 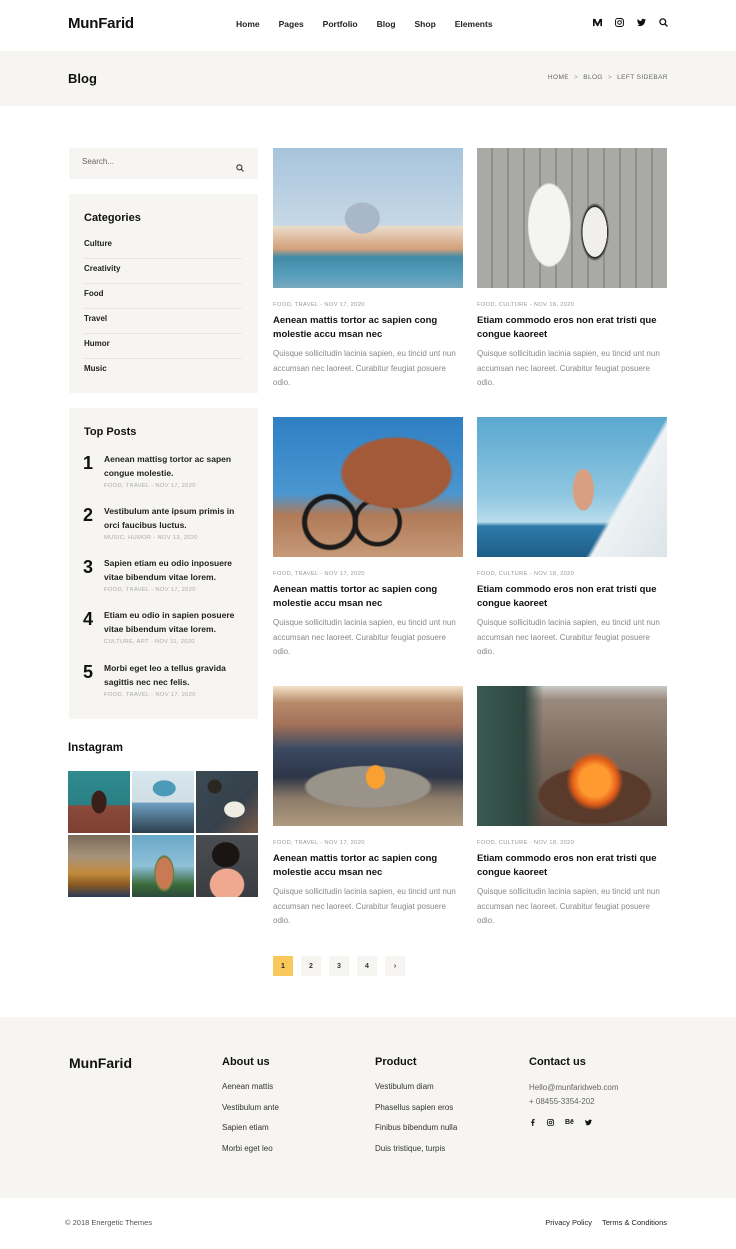 What do you see at coordinates (557, 1062) in the screenshot?
I see `footer-contact-title: Contact us` at bounding box center [557, 1062].